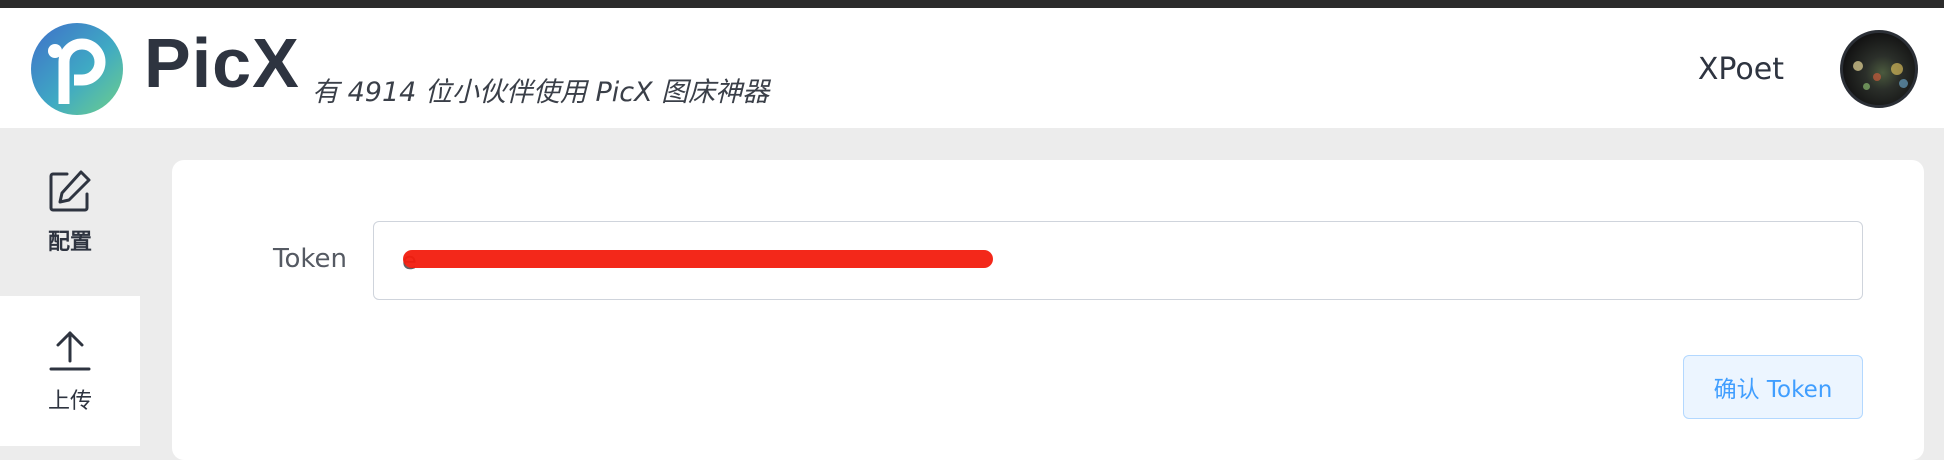 The height and width of the screenshot is (460, 1944). Describe the element at coordinates (1773, 387) in the screenshot. I see `confirm-token-button: 确认 Token` at that location.